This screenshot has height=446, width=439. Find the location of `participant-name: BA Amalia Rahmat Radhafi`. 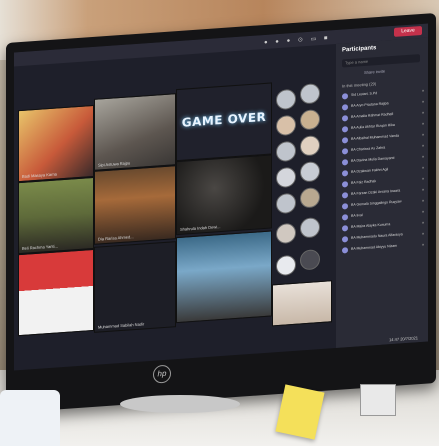

participant-name: BA Amalia Rahmat Radhafi is located at coordinates (372, 115).